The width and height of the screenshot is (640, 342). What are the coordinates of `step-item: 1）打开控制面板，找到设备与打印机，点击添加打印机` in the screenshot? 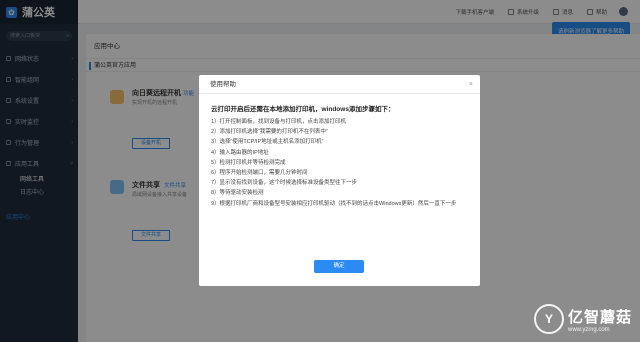 It's located at (279, 122).